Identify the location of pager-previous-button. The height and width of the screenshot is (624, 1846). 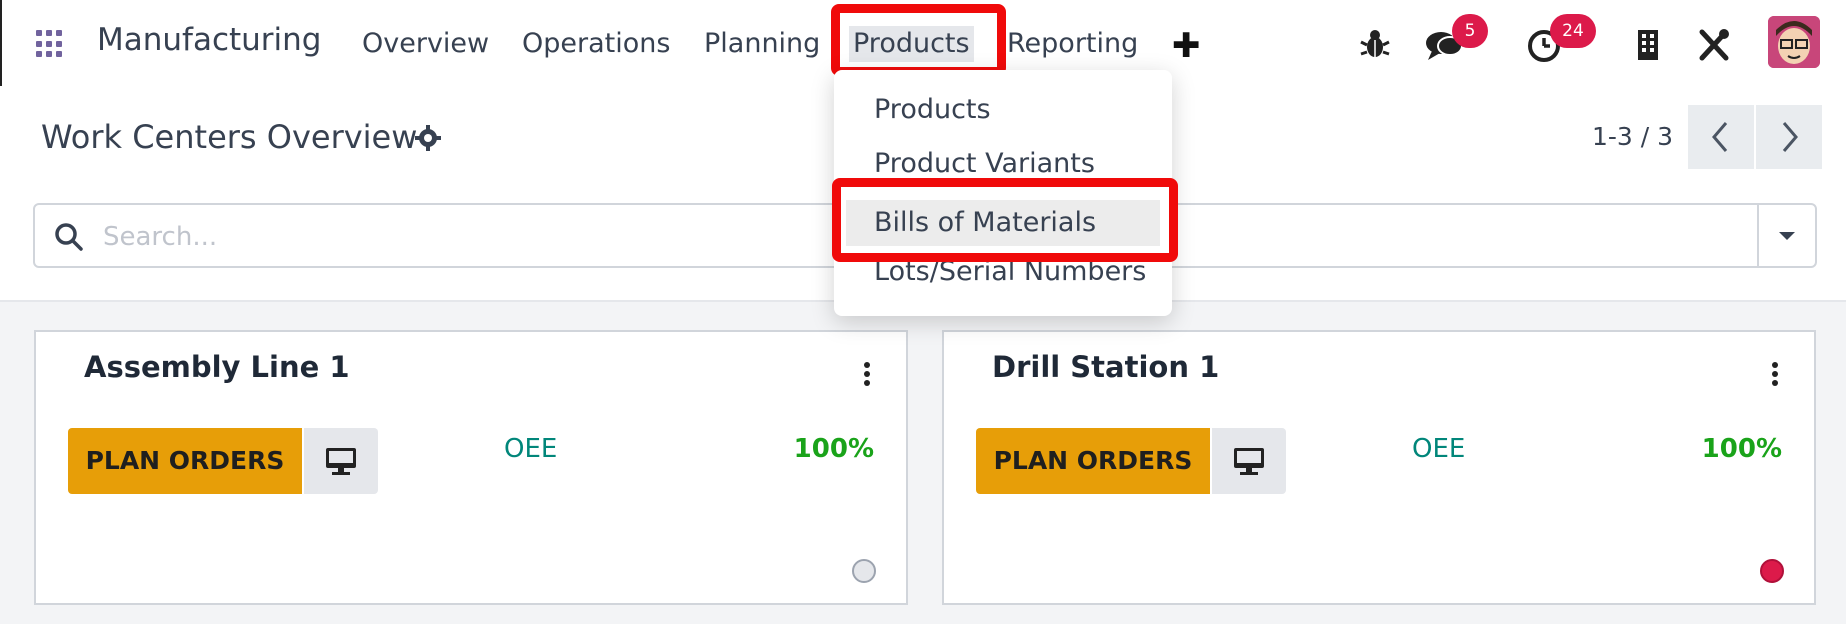
(1721, 137).